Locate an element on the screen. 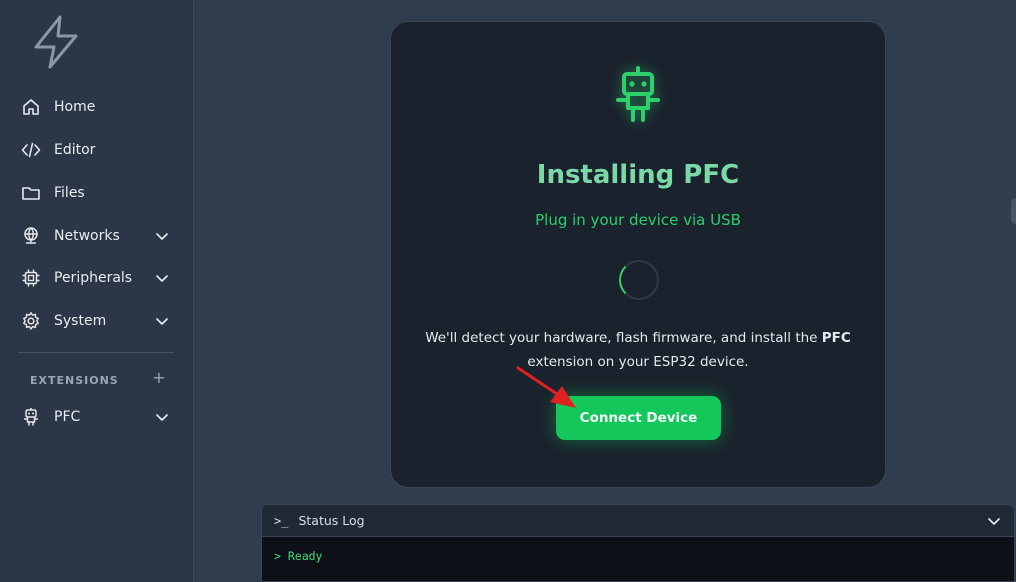 The height and width of the screenshot is (582, 1016). status-log-header: >_ Status Log is located at coordinates (638, 521).